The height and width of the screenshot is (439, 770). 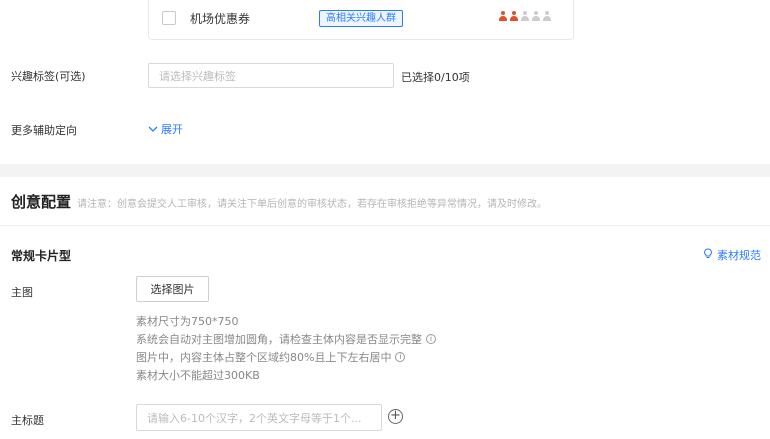 I want to click on hint-text: 素材尺寸为750*750, so click(x=187, y=321).